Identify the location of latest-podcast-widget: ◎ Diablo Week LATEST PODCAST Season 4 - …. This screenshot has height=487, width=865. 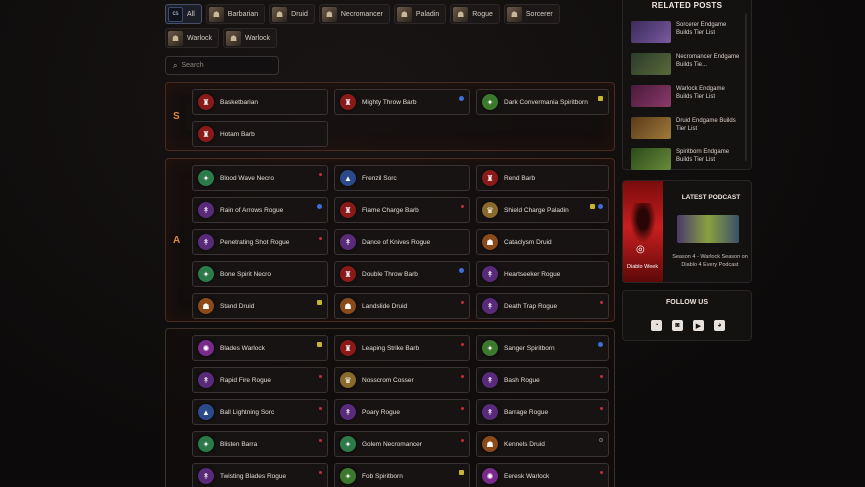
(687, 231).